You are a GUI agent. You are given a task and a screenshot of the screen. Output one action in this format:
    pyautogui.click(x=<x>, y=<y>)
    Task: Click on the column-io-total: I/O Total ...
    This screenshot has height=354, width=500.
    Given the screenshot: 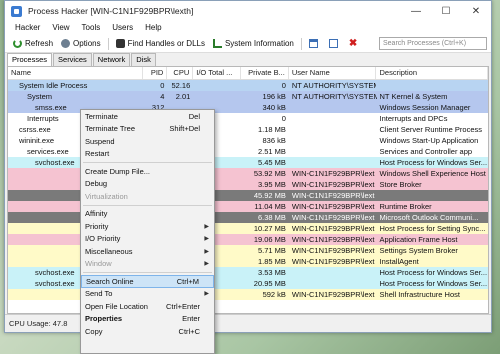 What is the action you would take?
    pyautogui.click(x=217, y=73)
    